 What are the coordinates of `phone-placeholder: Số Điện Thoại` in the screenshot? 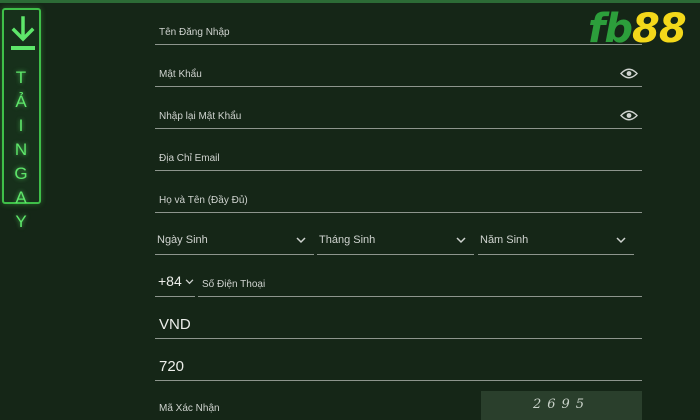 It's located at (234, 284).